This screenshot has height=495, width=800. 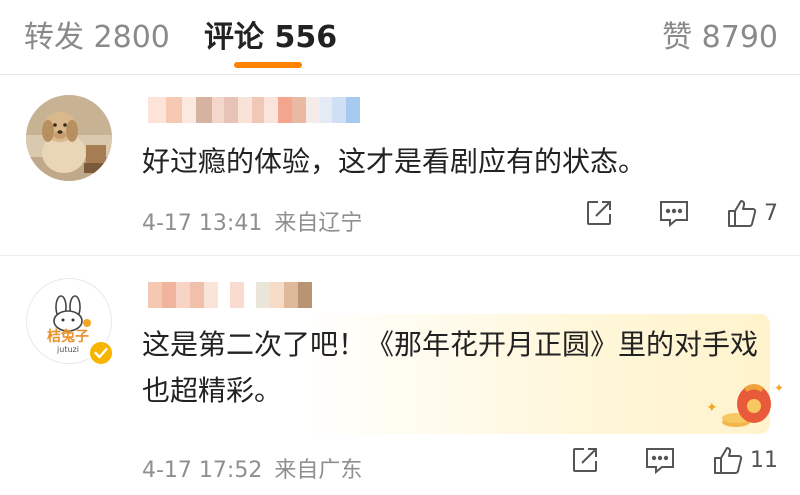 I want to click on verified-badge, so click(x=101, y=353).